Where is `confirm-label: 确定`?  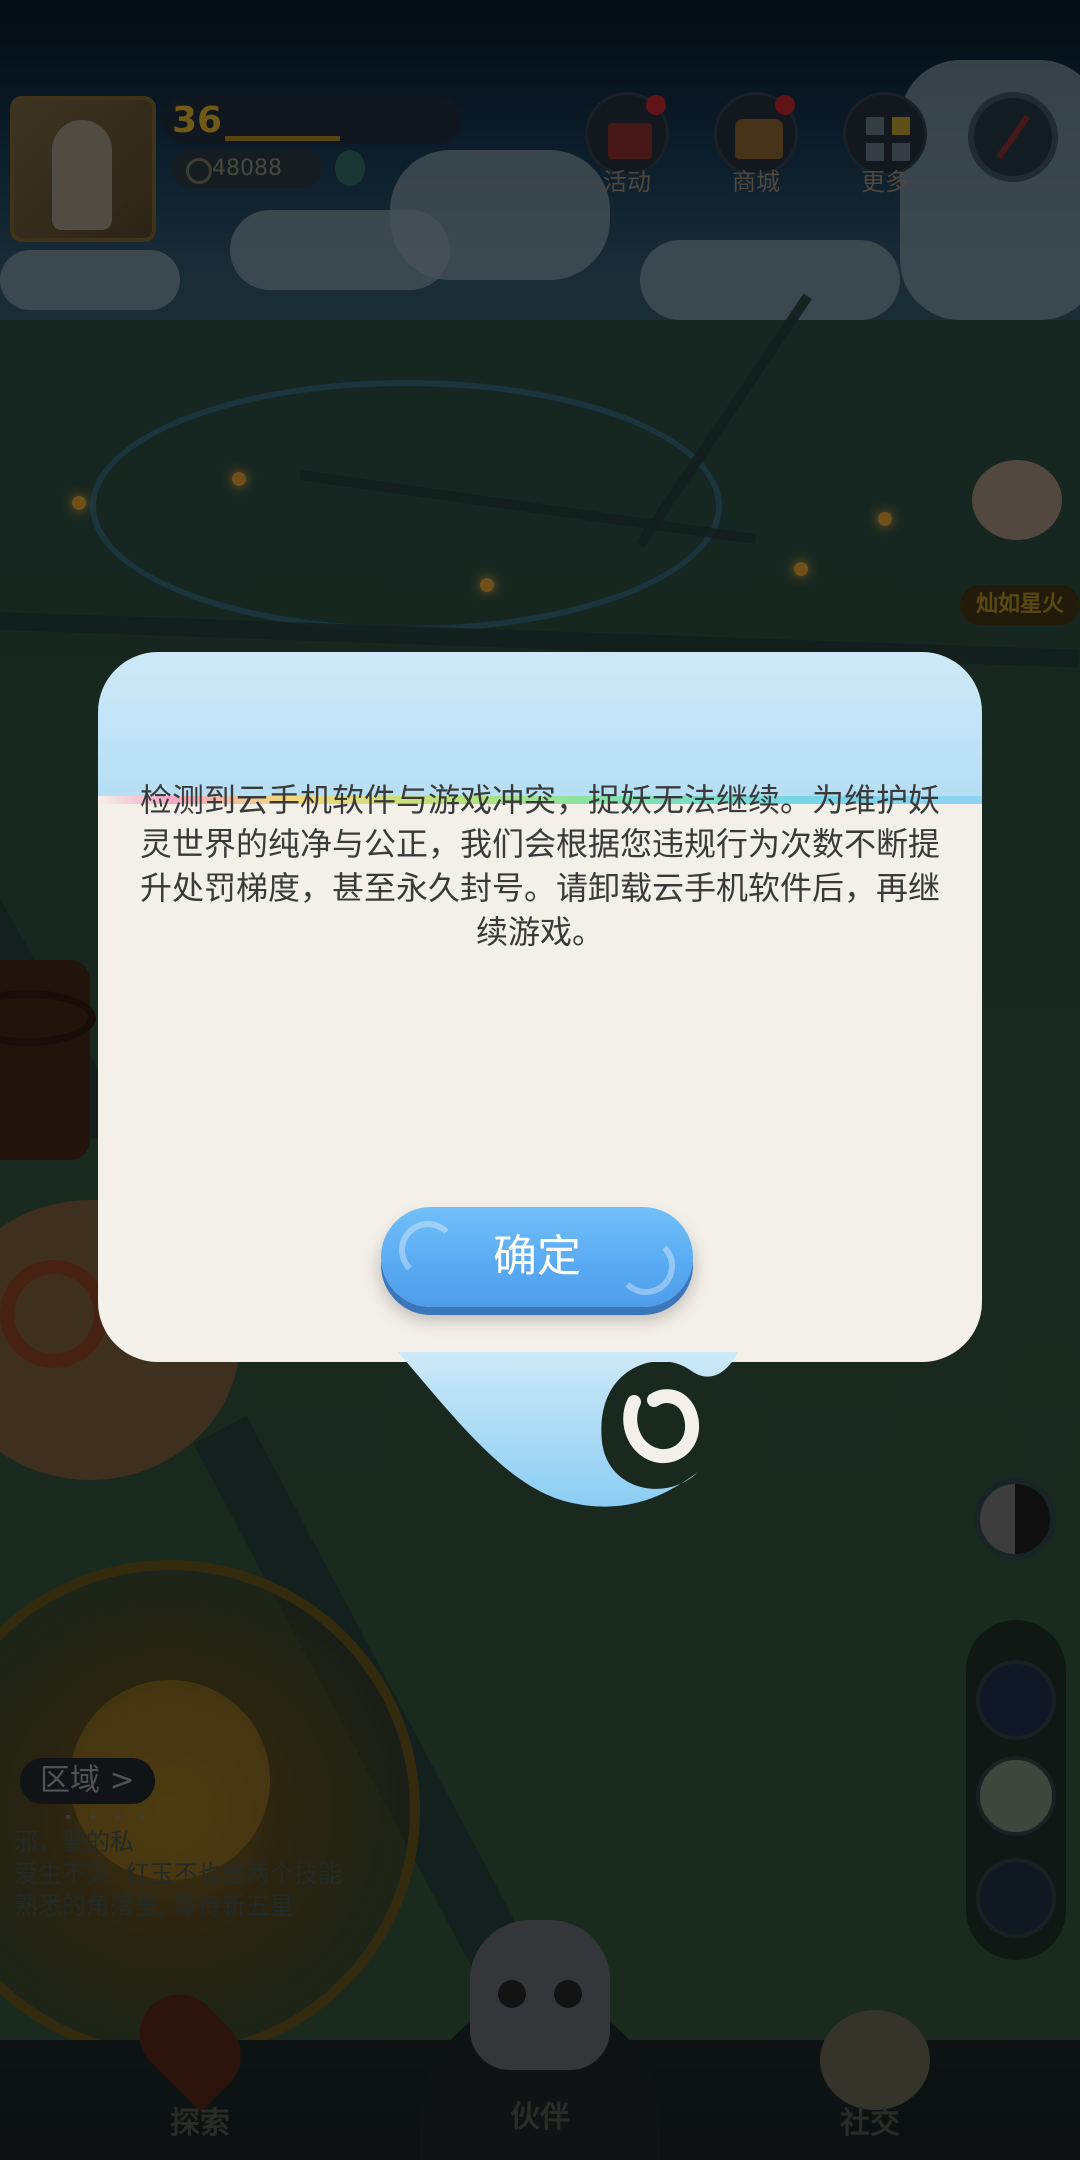
confirm-label: 确定 is located at coordinates (537, 1256).